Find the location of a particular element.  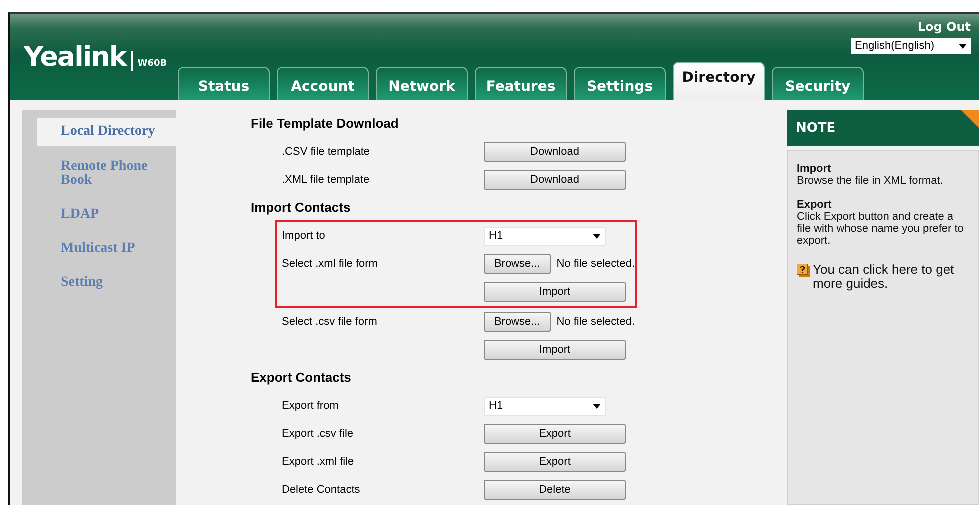

corner-fold-icon is located at coordinates (970, 119).